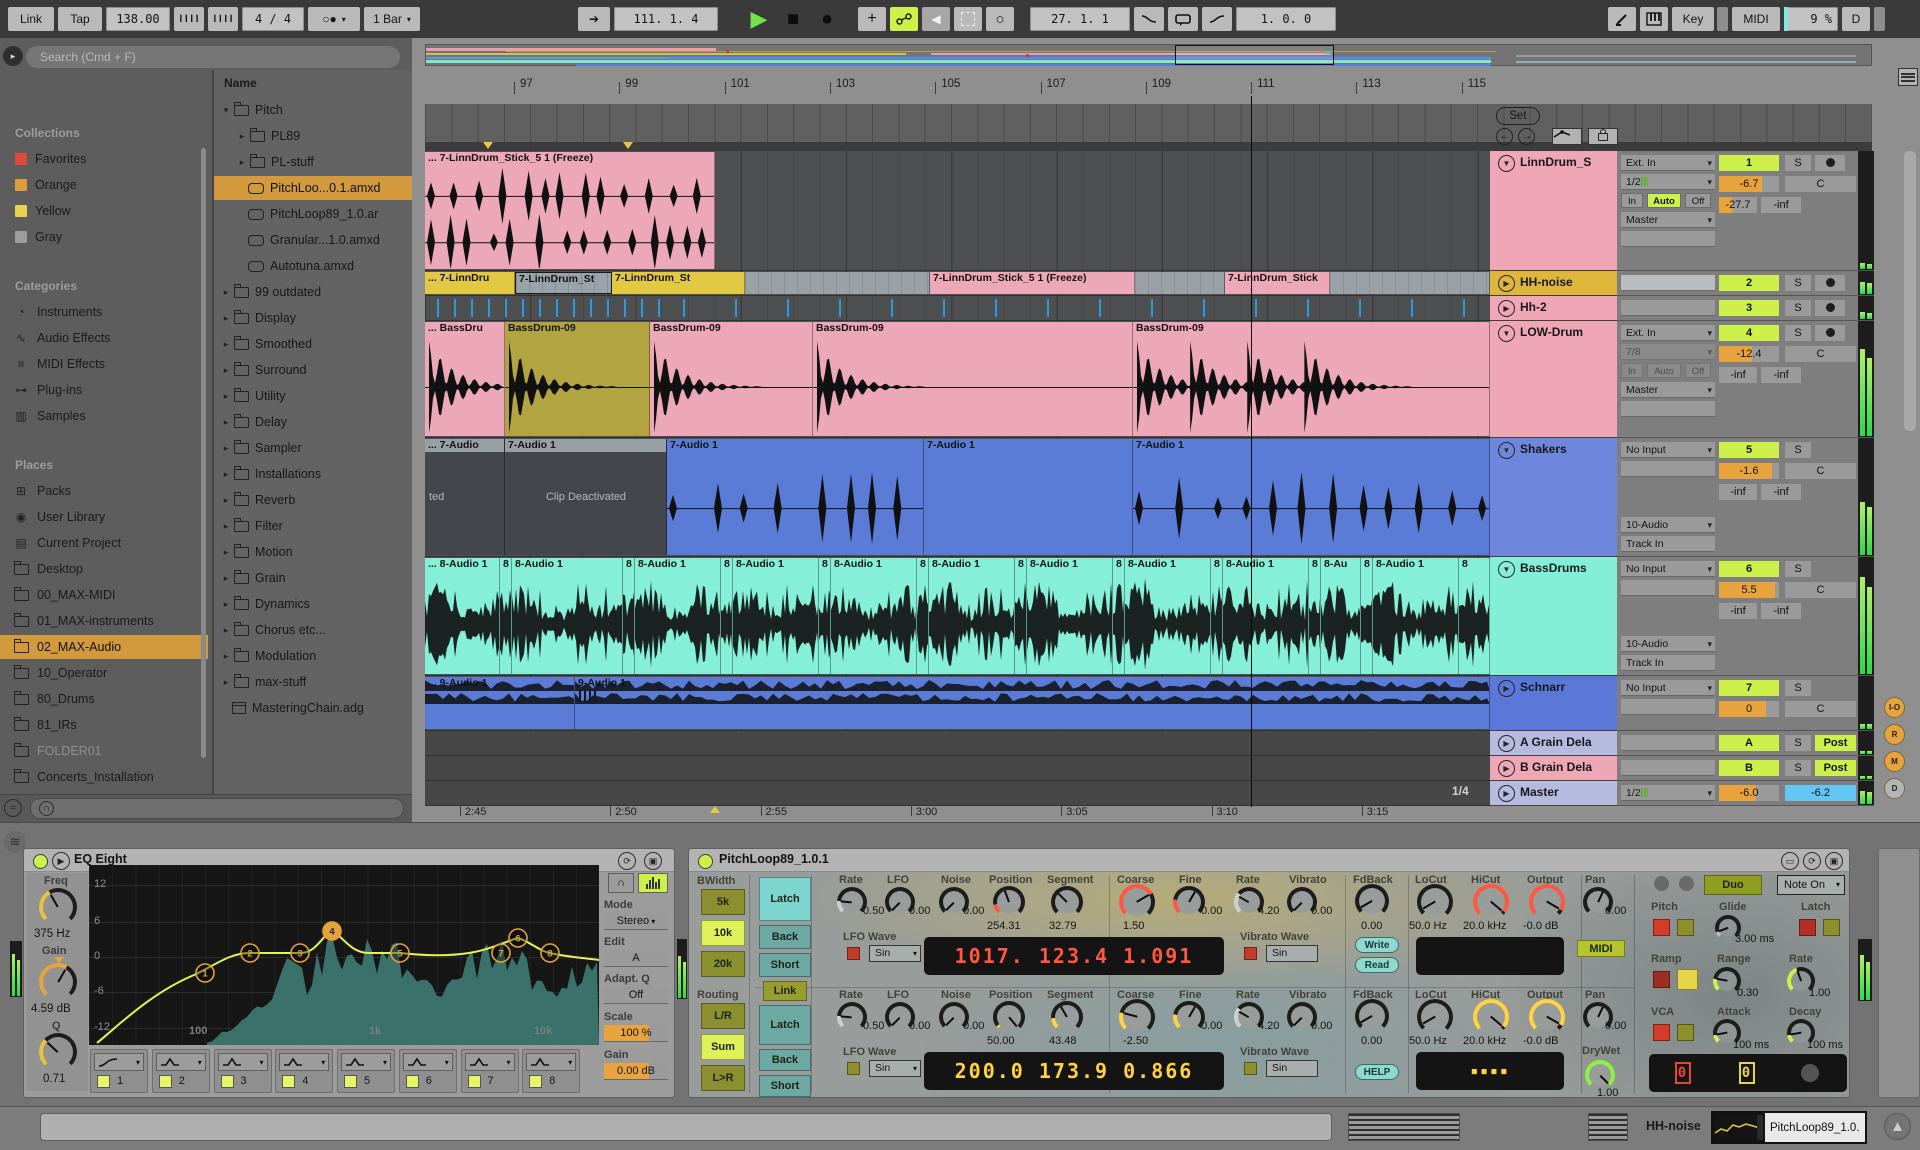 The height and width of the screenshot is (1150, 1920). Describe the element at coordinates (104, 185) in the screenshot. I see `sidebar-item-orange: Orange` at that location.